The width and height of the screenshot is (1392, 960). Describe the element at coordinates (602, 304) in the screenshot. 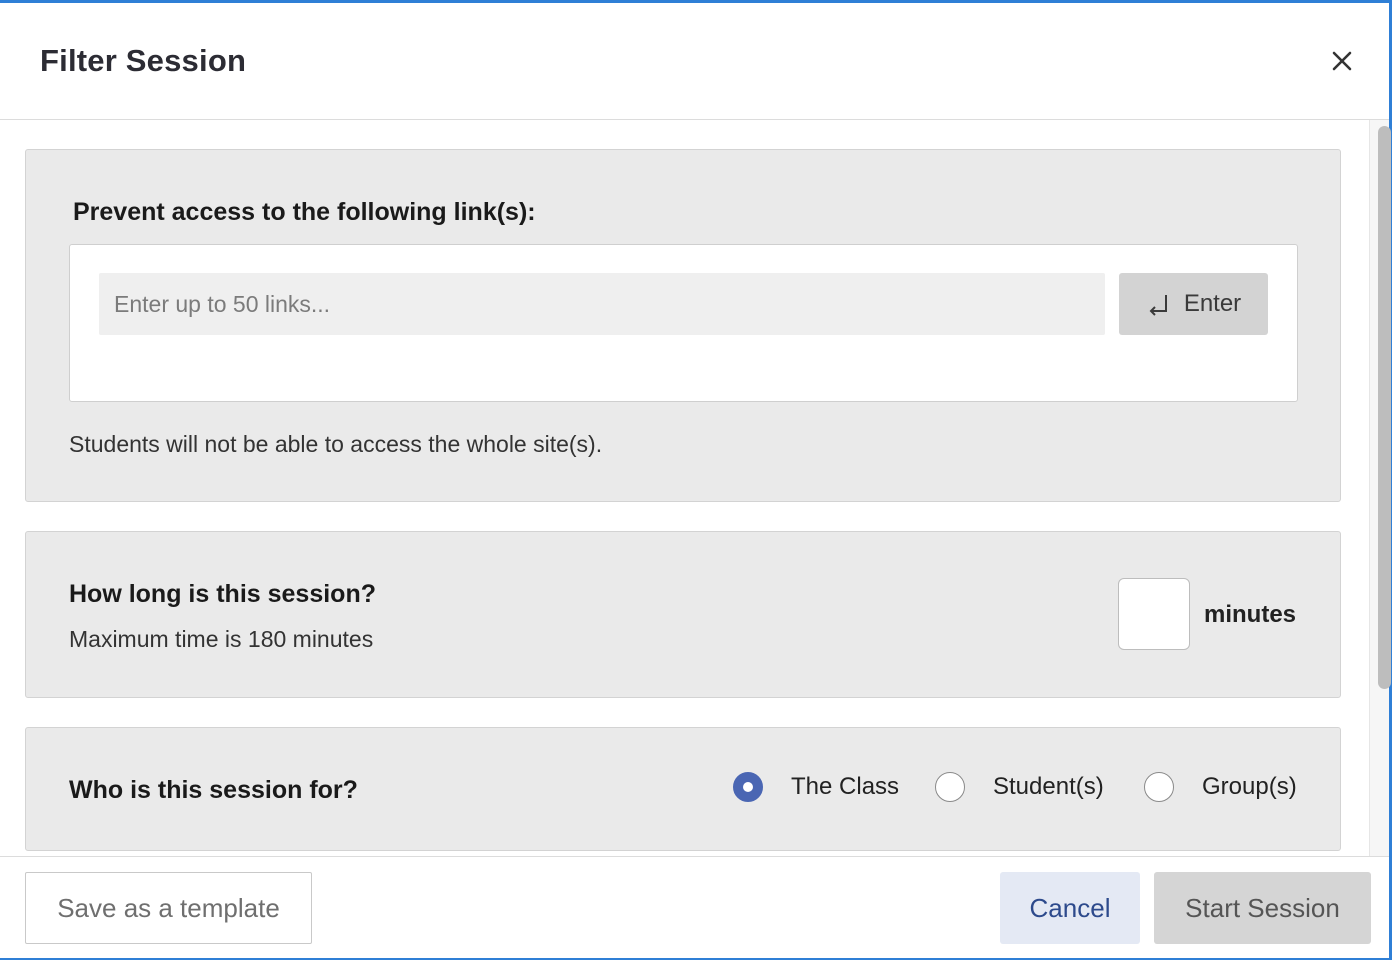

I see `links-input` at that location.